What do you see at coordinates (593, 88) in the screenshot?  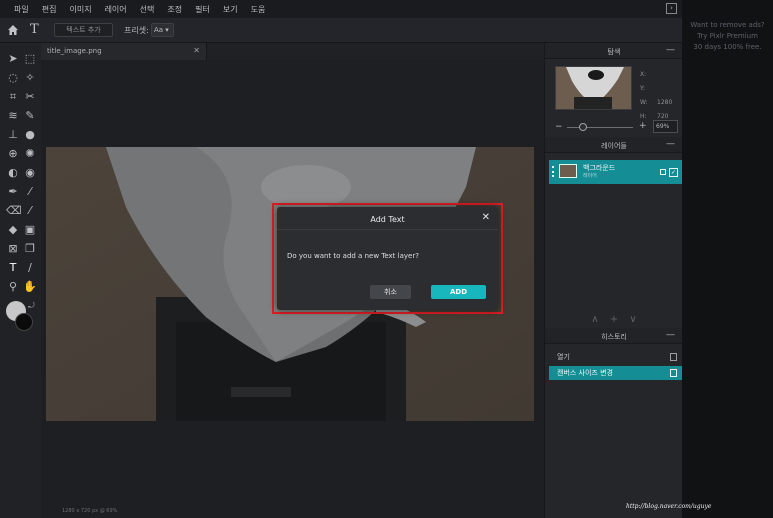 I see `navigator-thumbnail` at bounding box center [593, 88].